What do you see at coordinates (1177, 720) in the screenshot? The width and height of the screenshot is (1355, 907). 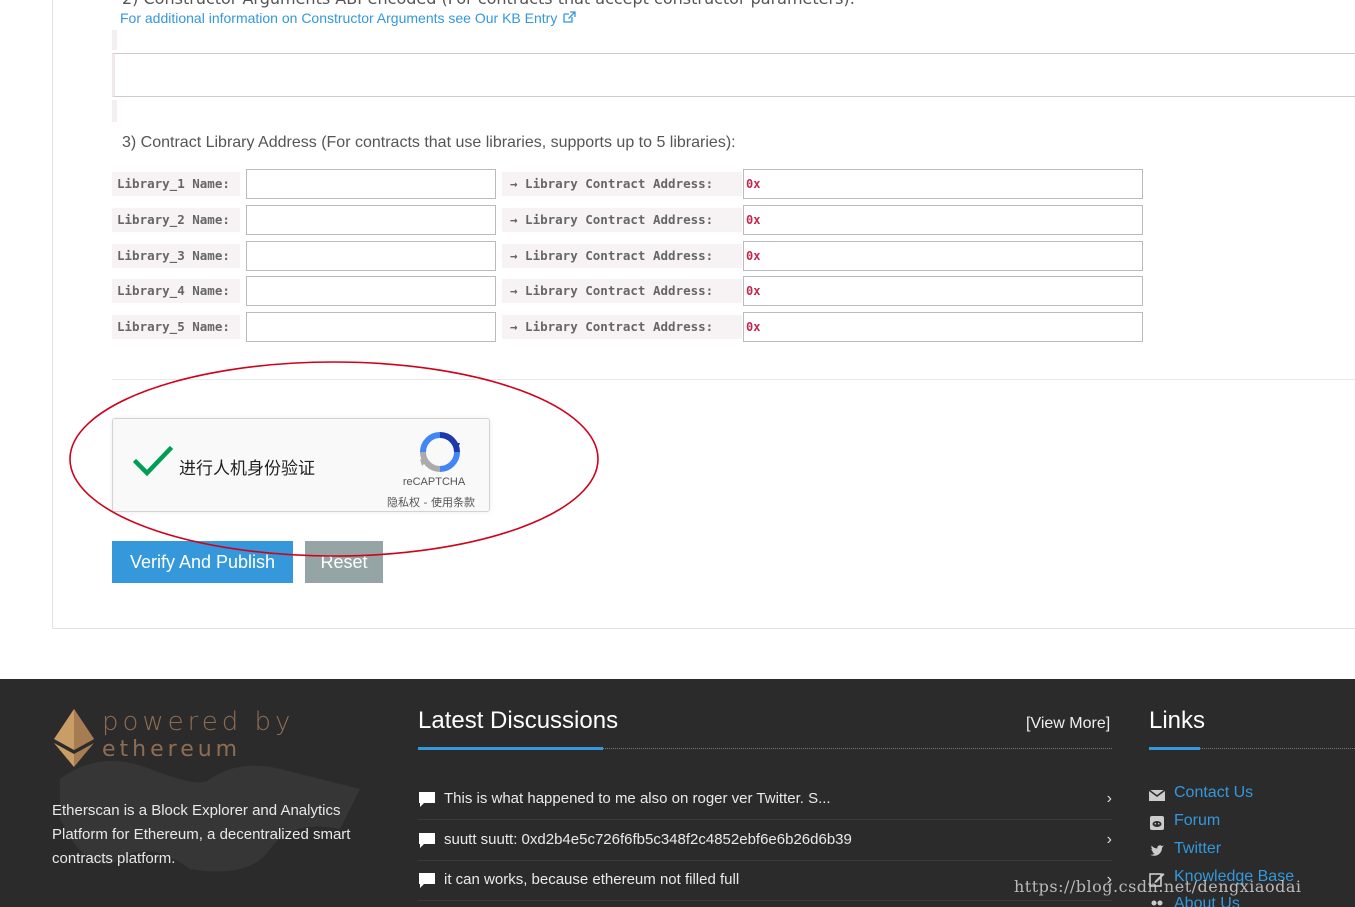 I see `links-title: Links` at bounding box center [1177, 720].